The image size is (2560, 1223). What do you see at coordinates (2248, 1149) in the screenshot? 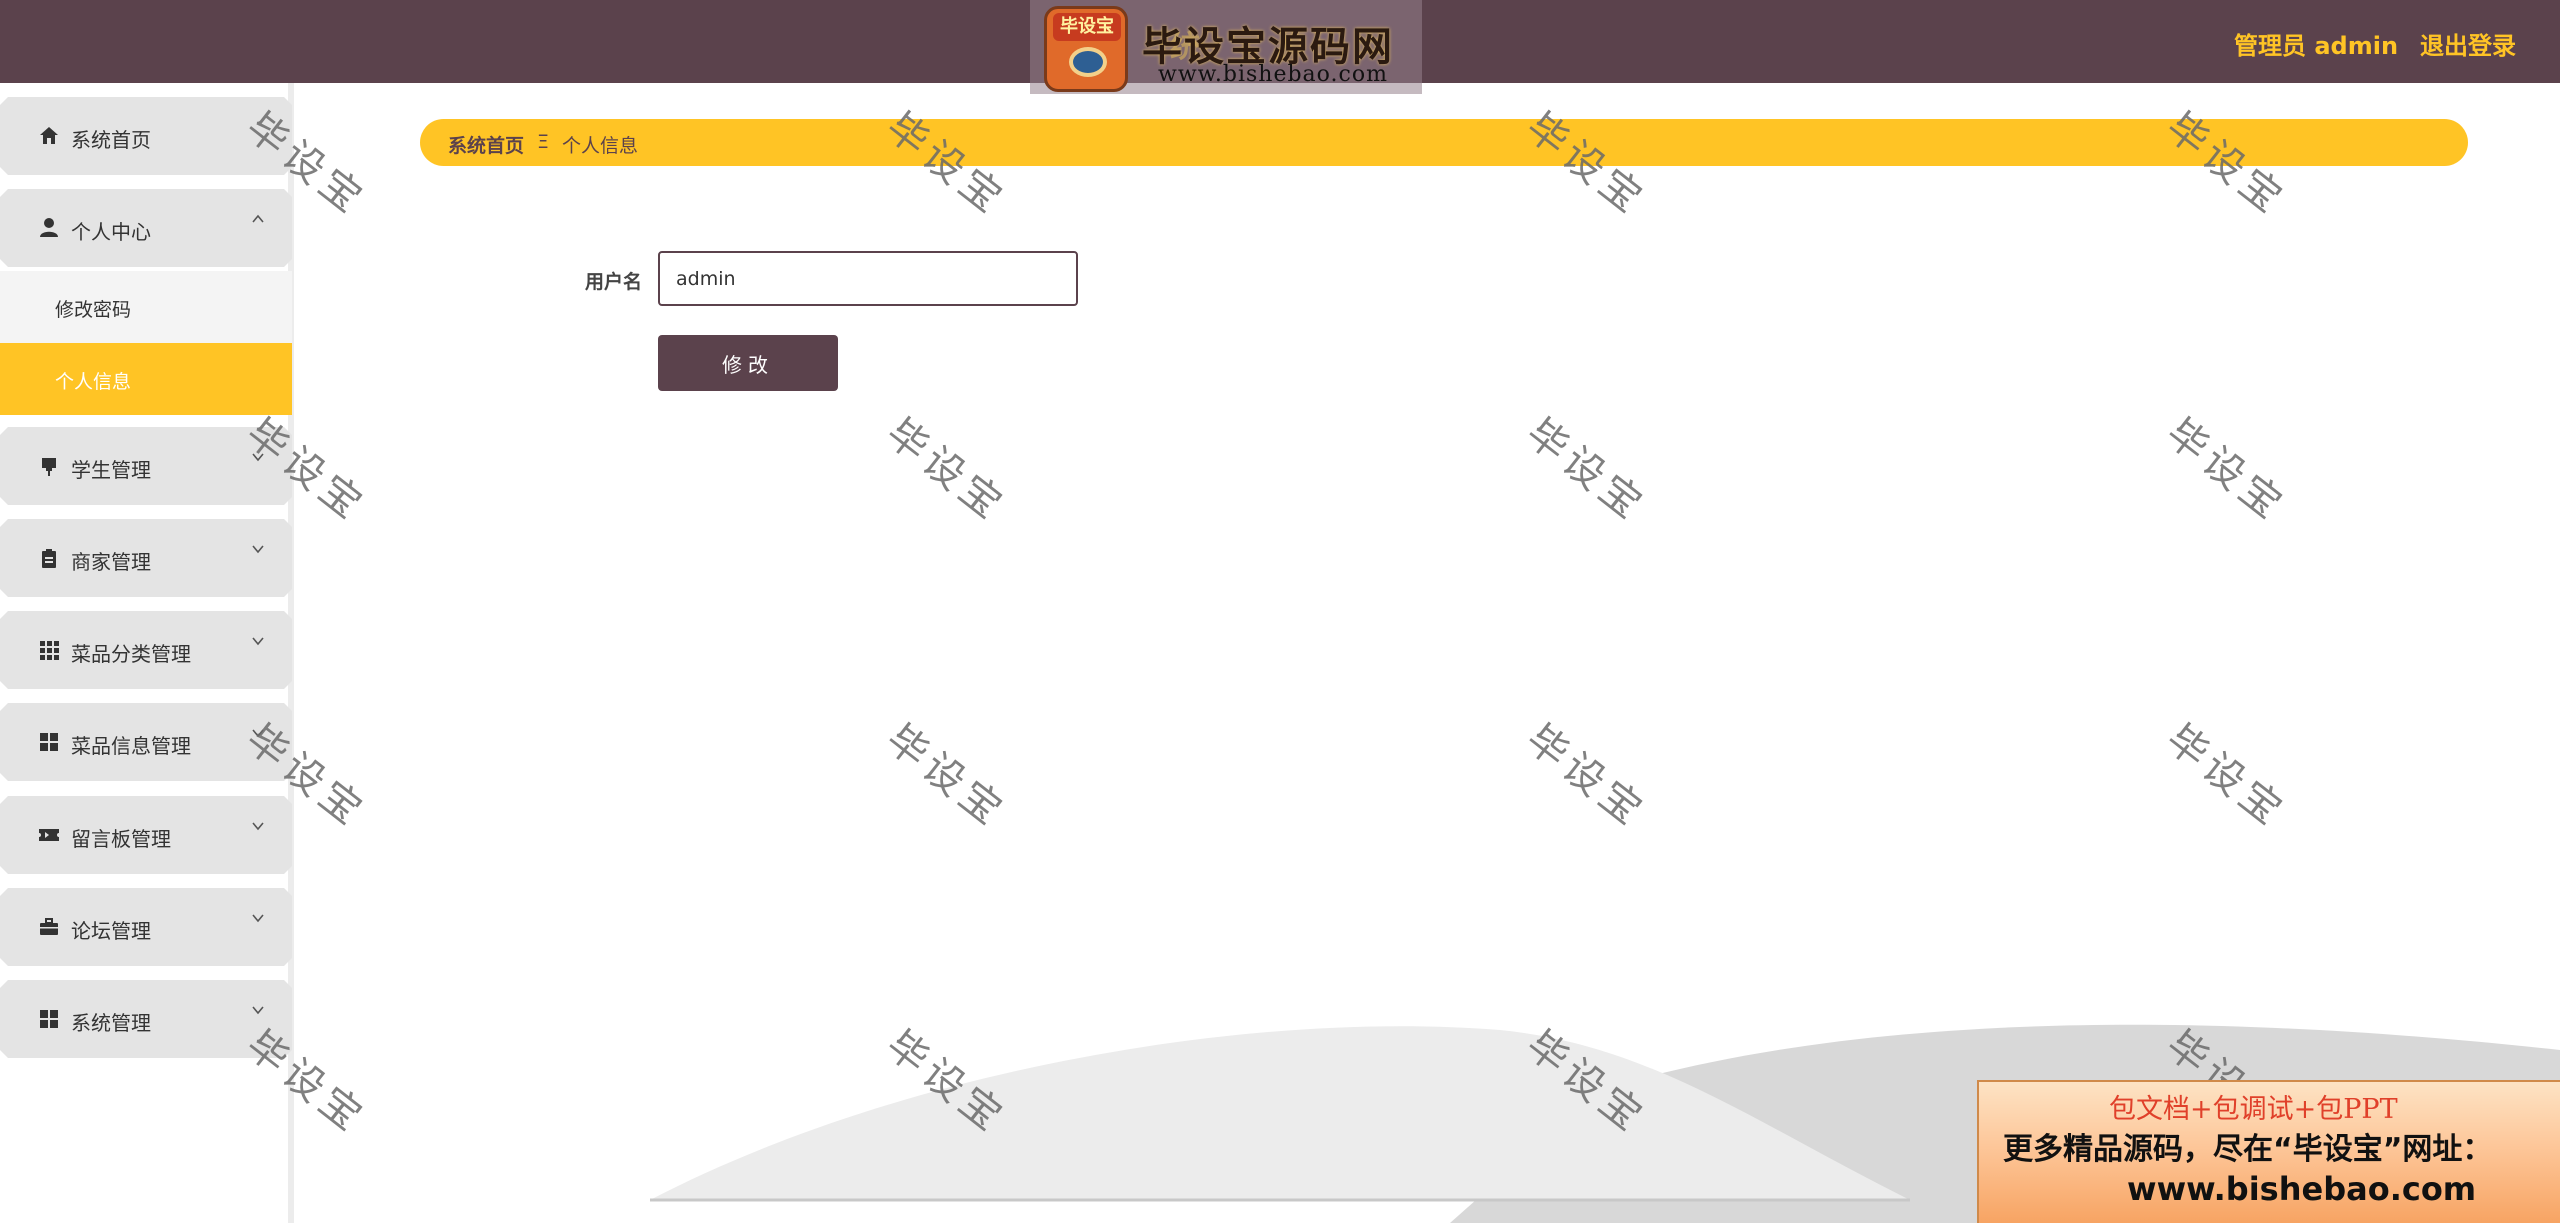
I see `ad-headline: 更多精品源码，尽在“毕设宝”网址：` at bounding box center [2248, 1149].